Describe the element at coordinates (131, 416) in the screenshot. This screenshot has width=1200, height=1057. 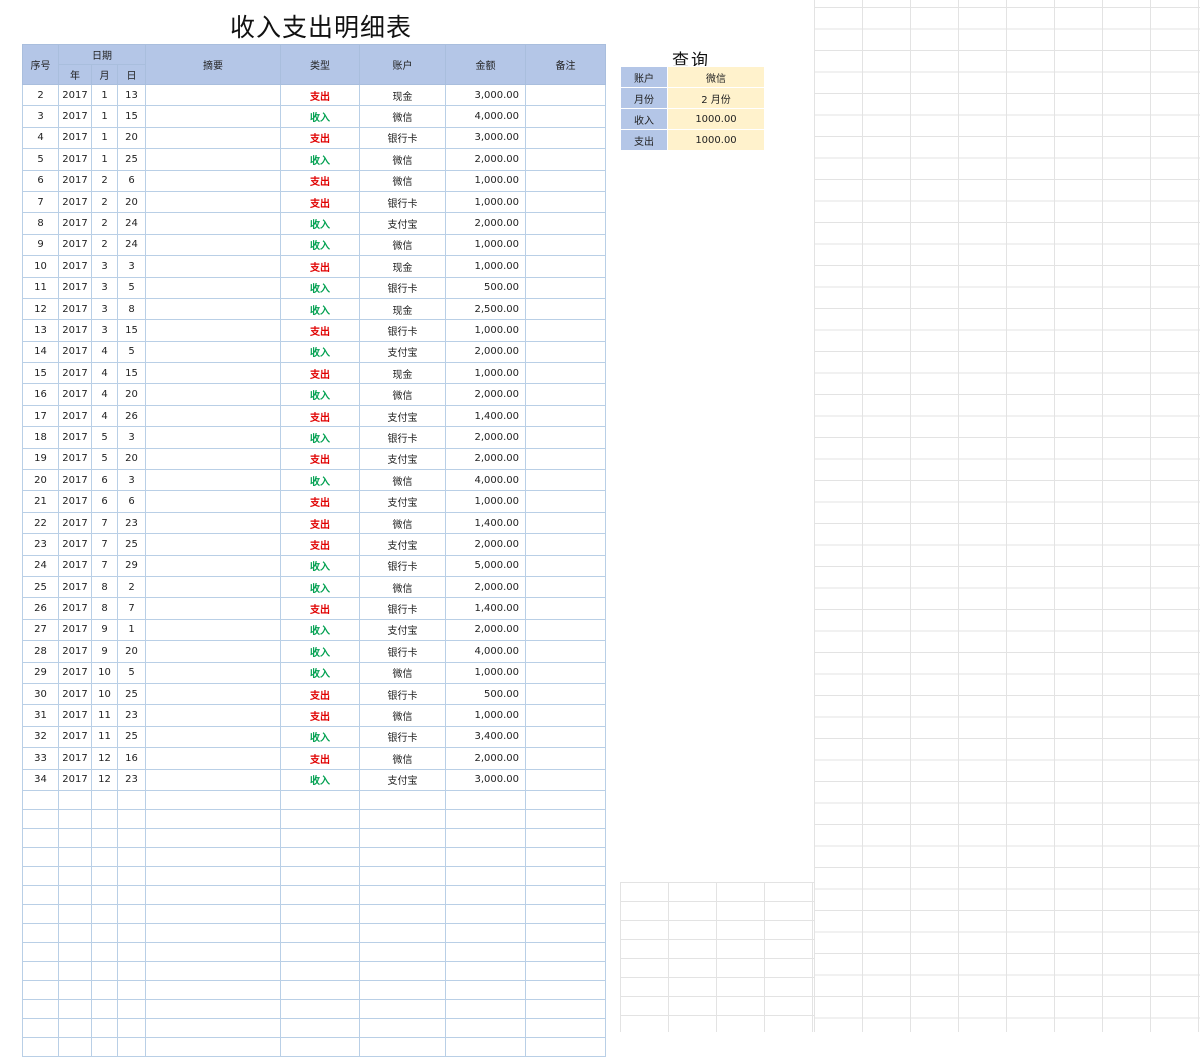
I see `cell-day: 26` at that location.